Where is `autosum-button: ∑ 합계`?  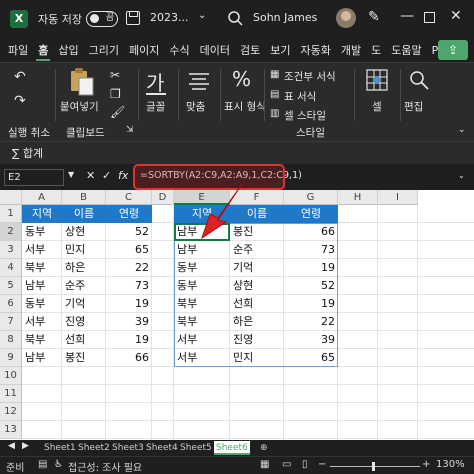 autosum-button: ∑ 합계 is located at coordinates (27, 153).